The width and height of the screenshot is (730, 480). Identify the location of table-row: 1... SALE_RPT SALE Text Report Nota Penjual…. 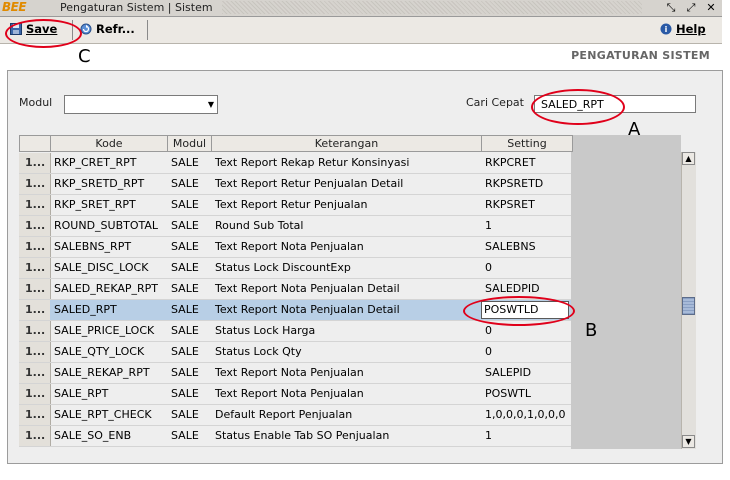
(295, 394).